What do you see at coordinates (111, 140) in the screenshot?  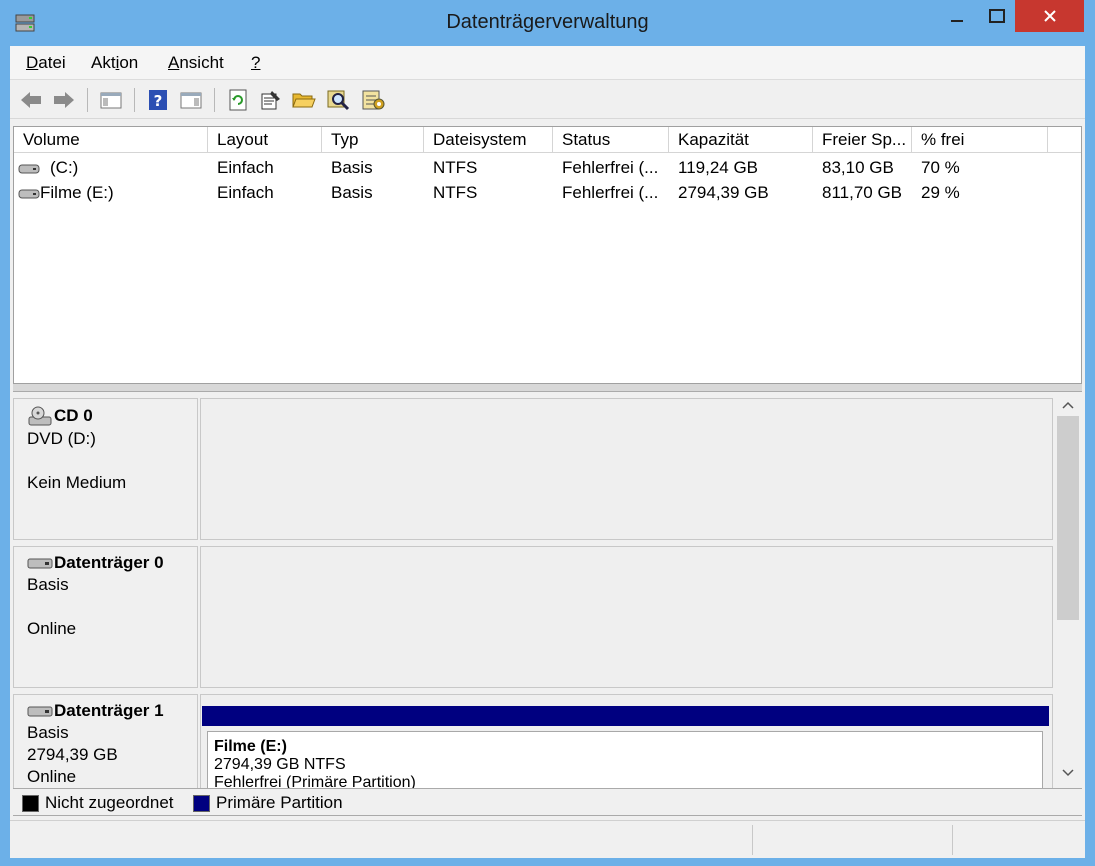 I see `column-header-volume: Volume` at bounding box center [111, 140].